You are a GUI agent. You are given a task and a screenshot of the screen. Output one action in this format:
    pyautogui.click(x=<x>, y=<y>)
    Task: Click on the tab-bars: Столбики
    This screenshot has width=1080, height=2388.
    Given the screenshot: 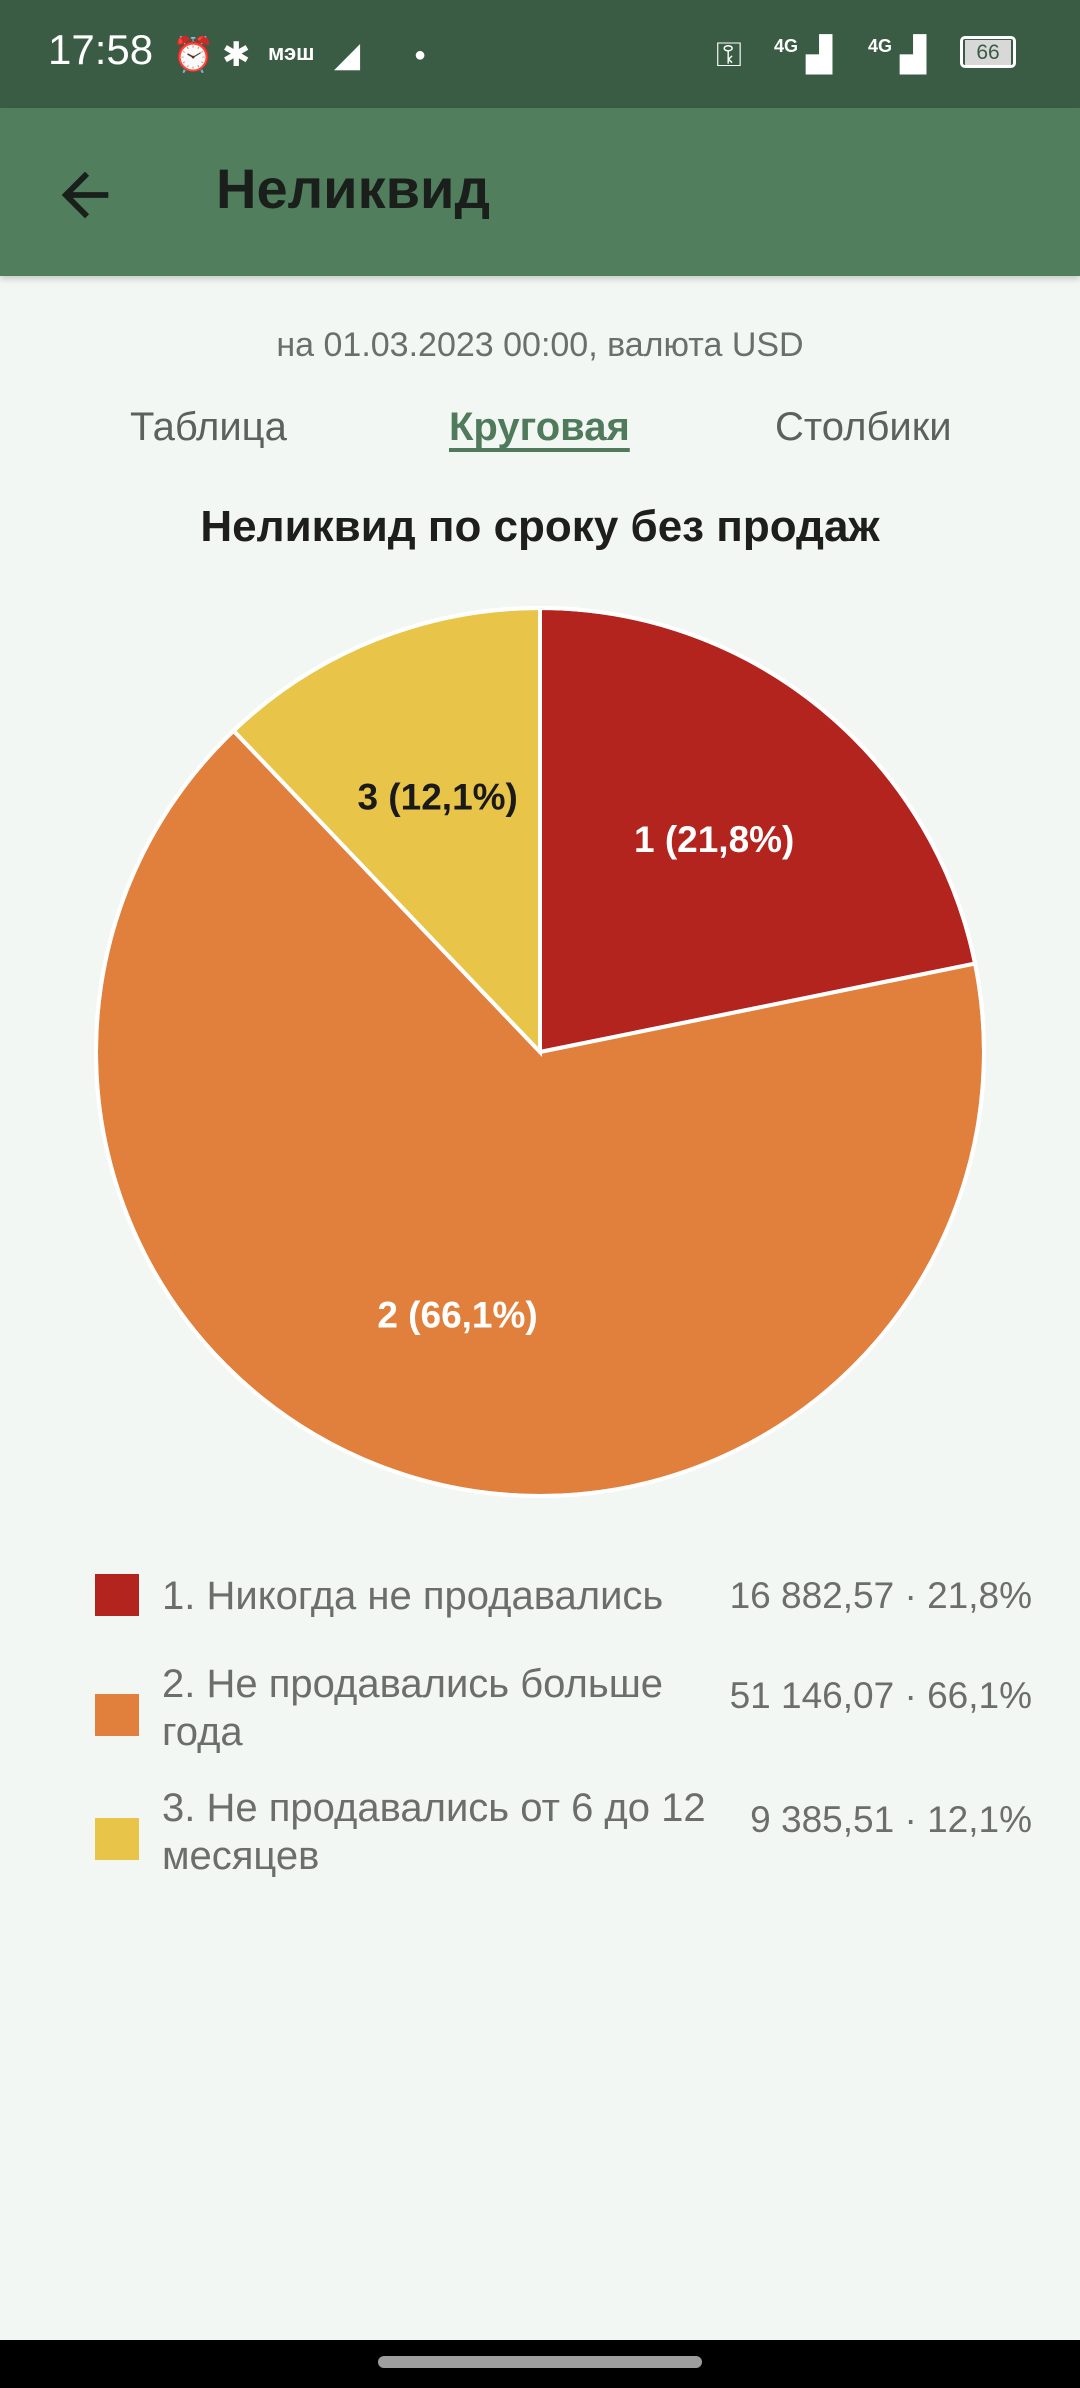 What is the action you would take?
    pyautogui.click(x=863, y=427)
    